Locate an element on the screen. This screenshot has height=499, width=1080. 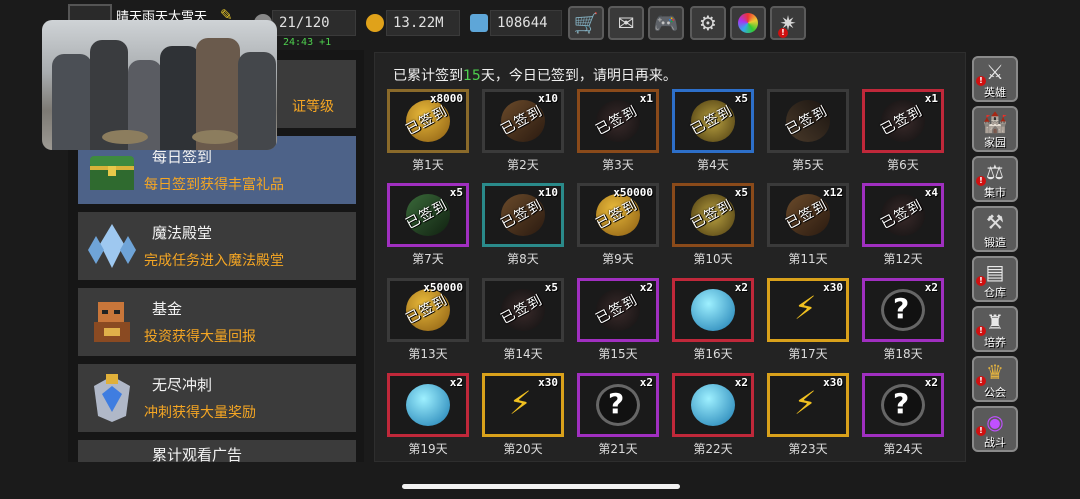
home-indicator is located at coordinates (541, 486).